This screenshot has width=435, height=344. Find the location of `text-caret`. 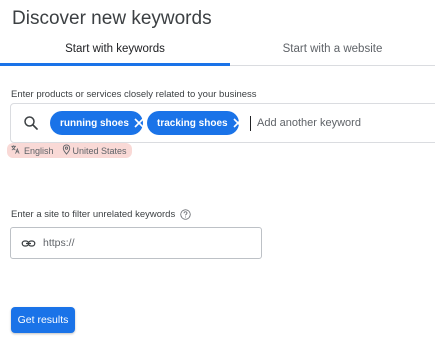

text-caret is located at coordinates (250, 123).